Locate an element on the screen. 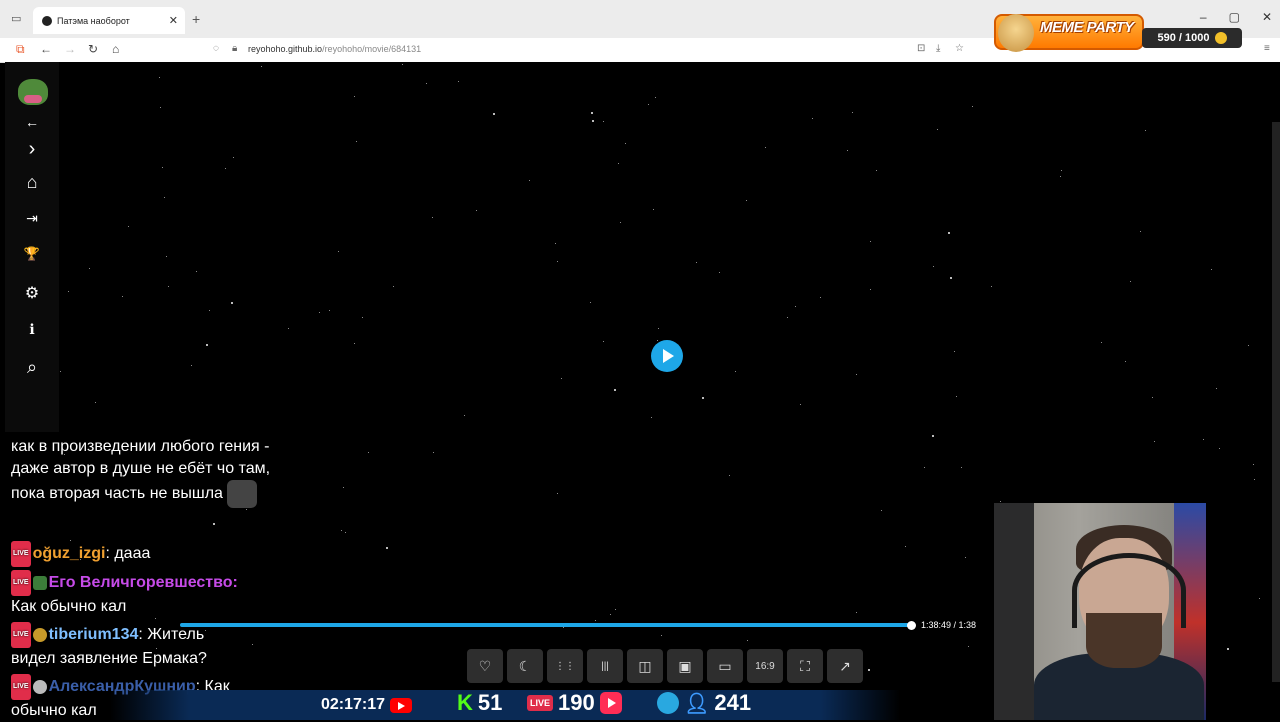 The width and height of the screenshot is (1280, 722). picture-button: ▣ is located at coordinates (685, 666).